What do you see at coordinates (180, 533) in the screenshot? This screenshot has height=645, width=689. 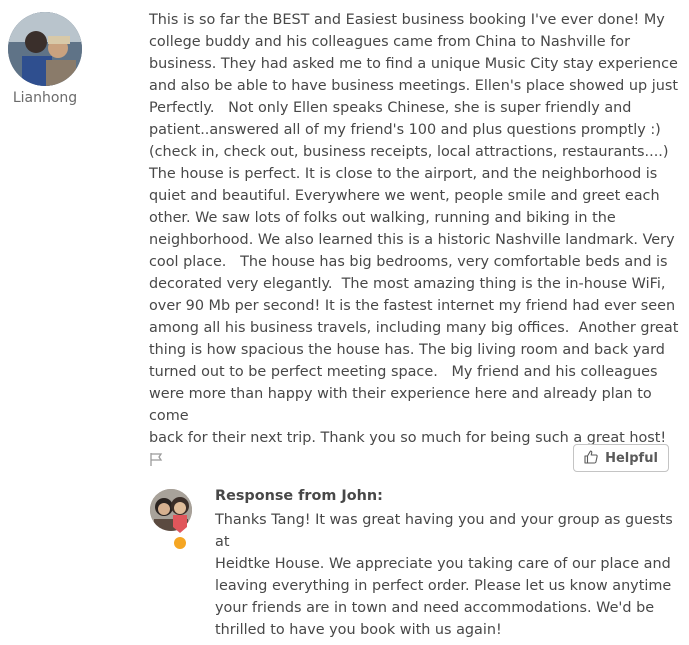 I see `superhost-badge-icon` at bounding box center [180, 533].